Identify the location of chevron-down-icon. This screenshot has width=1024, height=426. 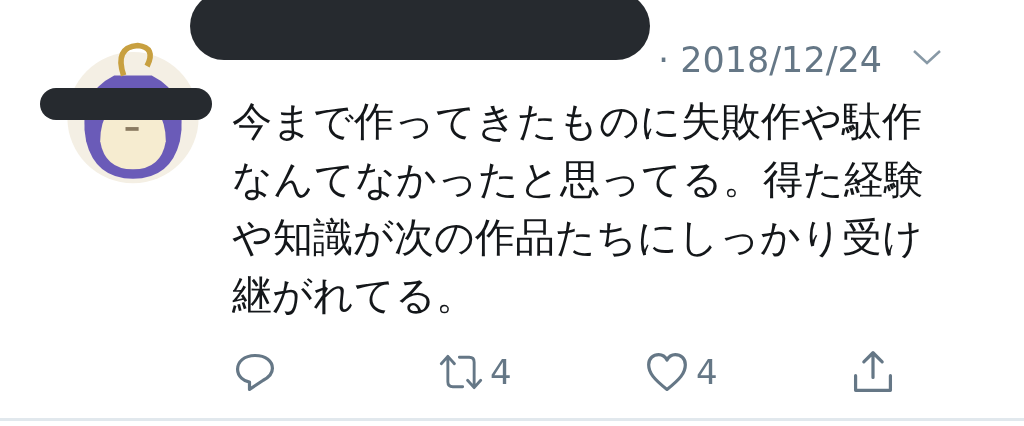
(927, 57).